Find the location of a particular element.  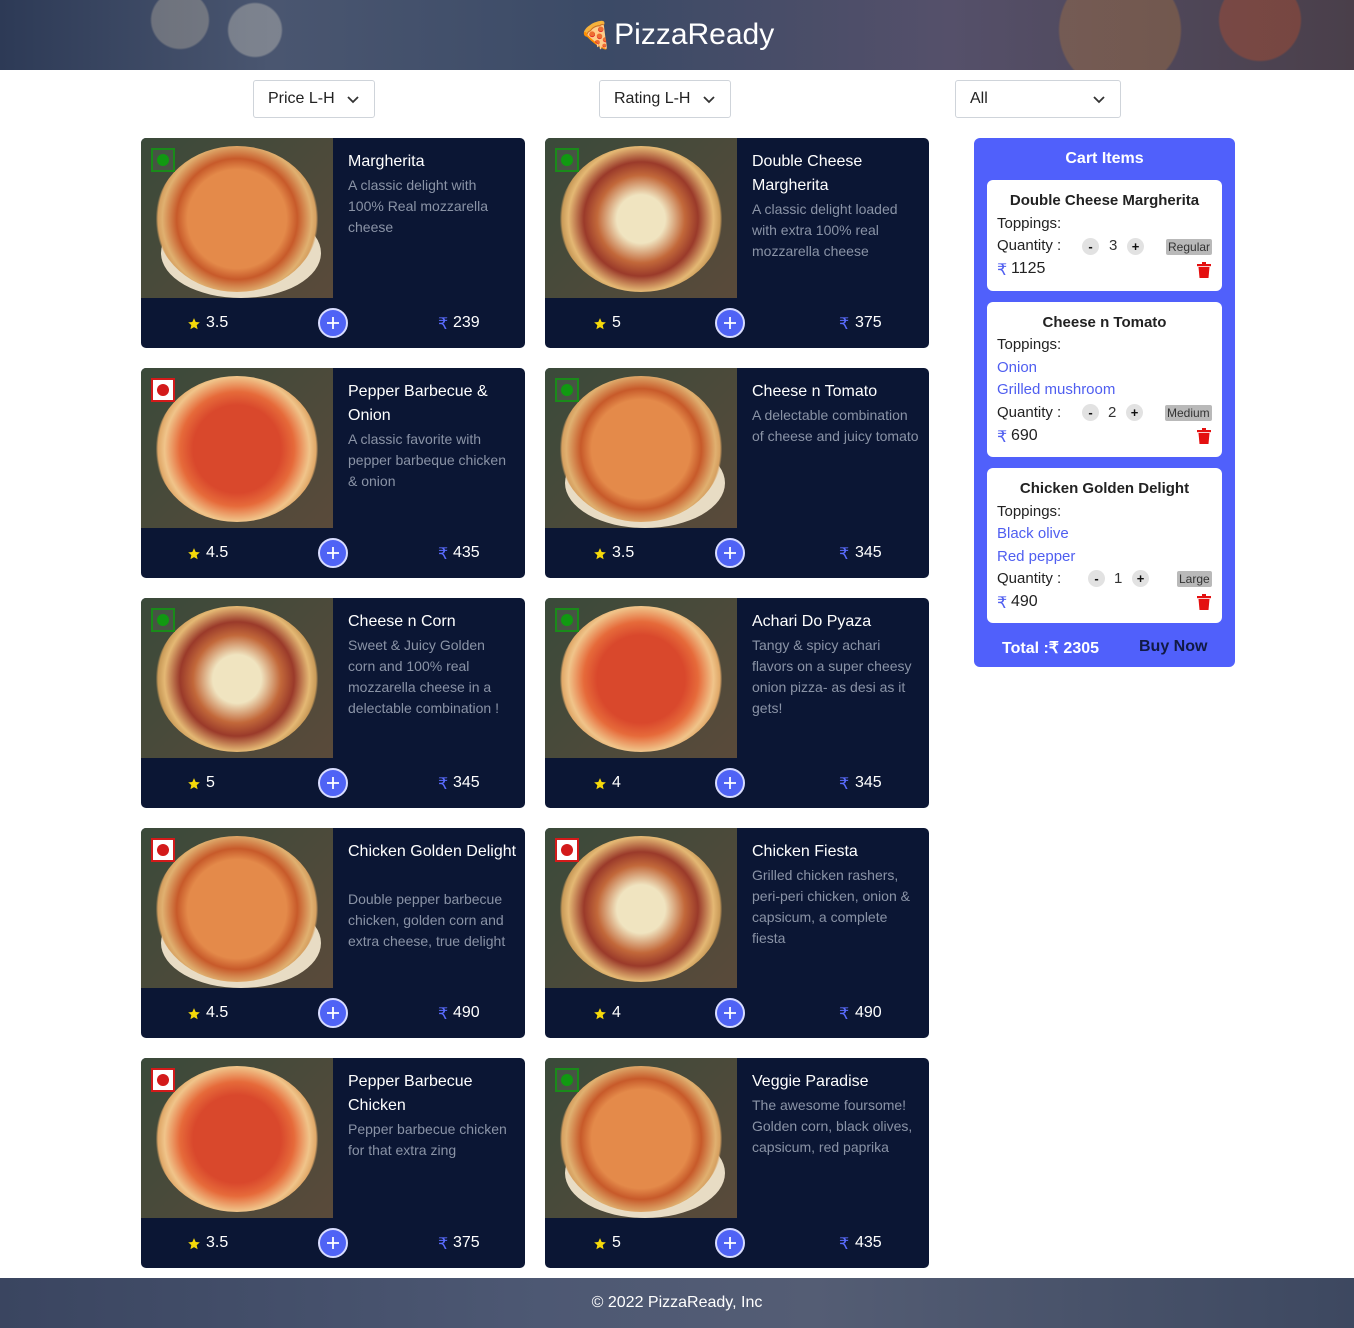

pizza-price: 345 is located at coordinates (868, 782).